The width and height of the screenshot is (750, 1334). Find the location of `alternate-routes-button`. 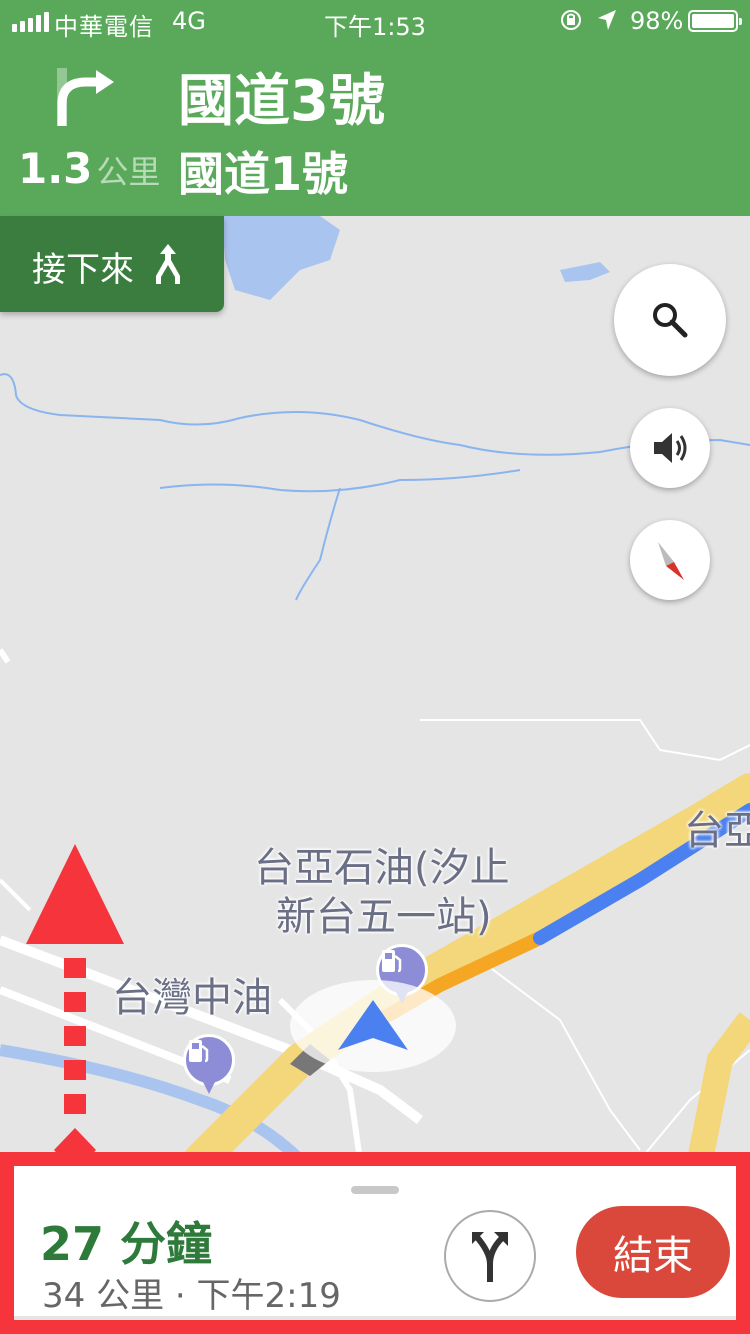

alternate-routes-button is located at coordinates (490, 1256).